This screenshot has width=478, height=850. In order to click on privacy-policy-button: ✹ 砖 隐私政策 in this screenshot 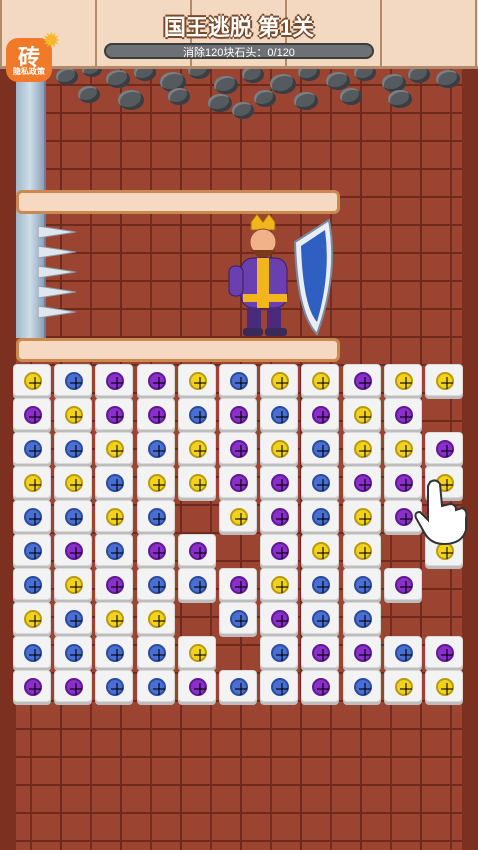, I will do `click(33, 55)`.